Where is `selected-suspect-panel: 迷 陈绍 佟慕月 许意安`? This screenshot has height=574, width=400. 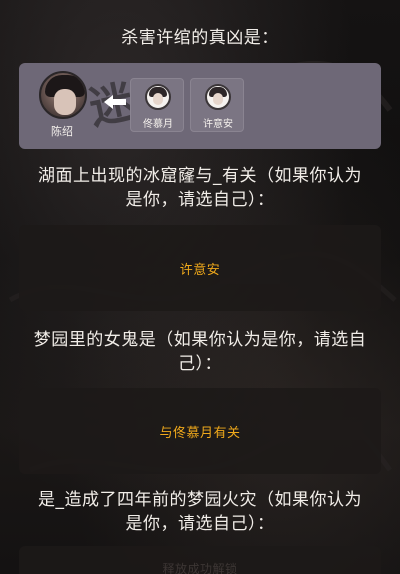 selected-suspect-panel: 迷 陈绍 佟慕月 许意安 is located at coordinates (200, 106).